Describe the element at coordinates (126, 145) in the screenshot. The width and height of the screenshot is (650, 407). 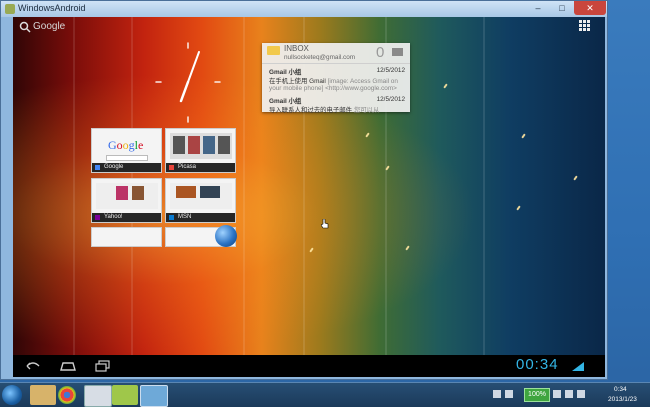
I see `google-logo: Google` at that location.